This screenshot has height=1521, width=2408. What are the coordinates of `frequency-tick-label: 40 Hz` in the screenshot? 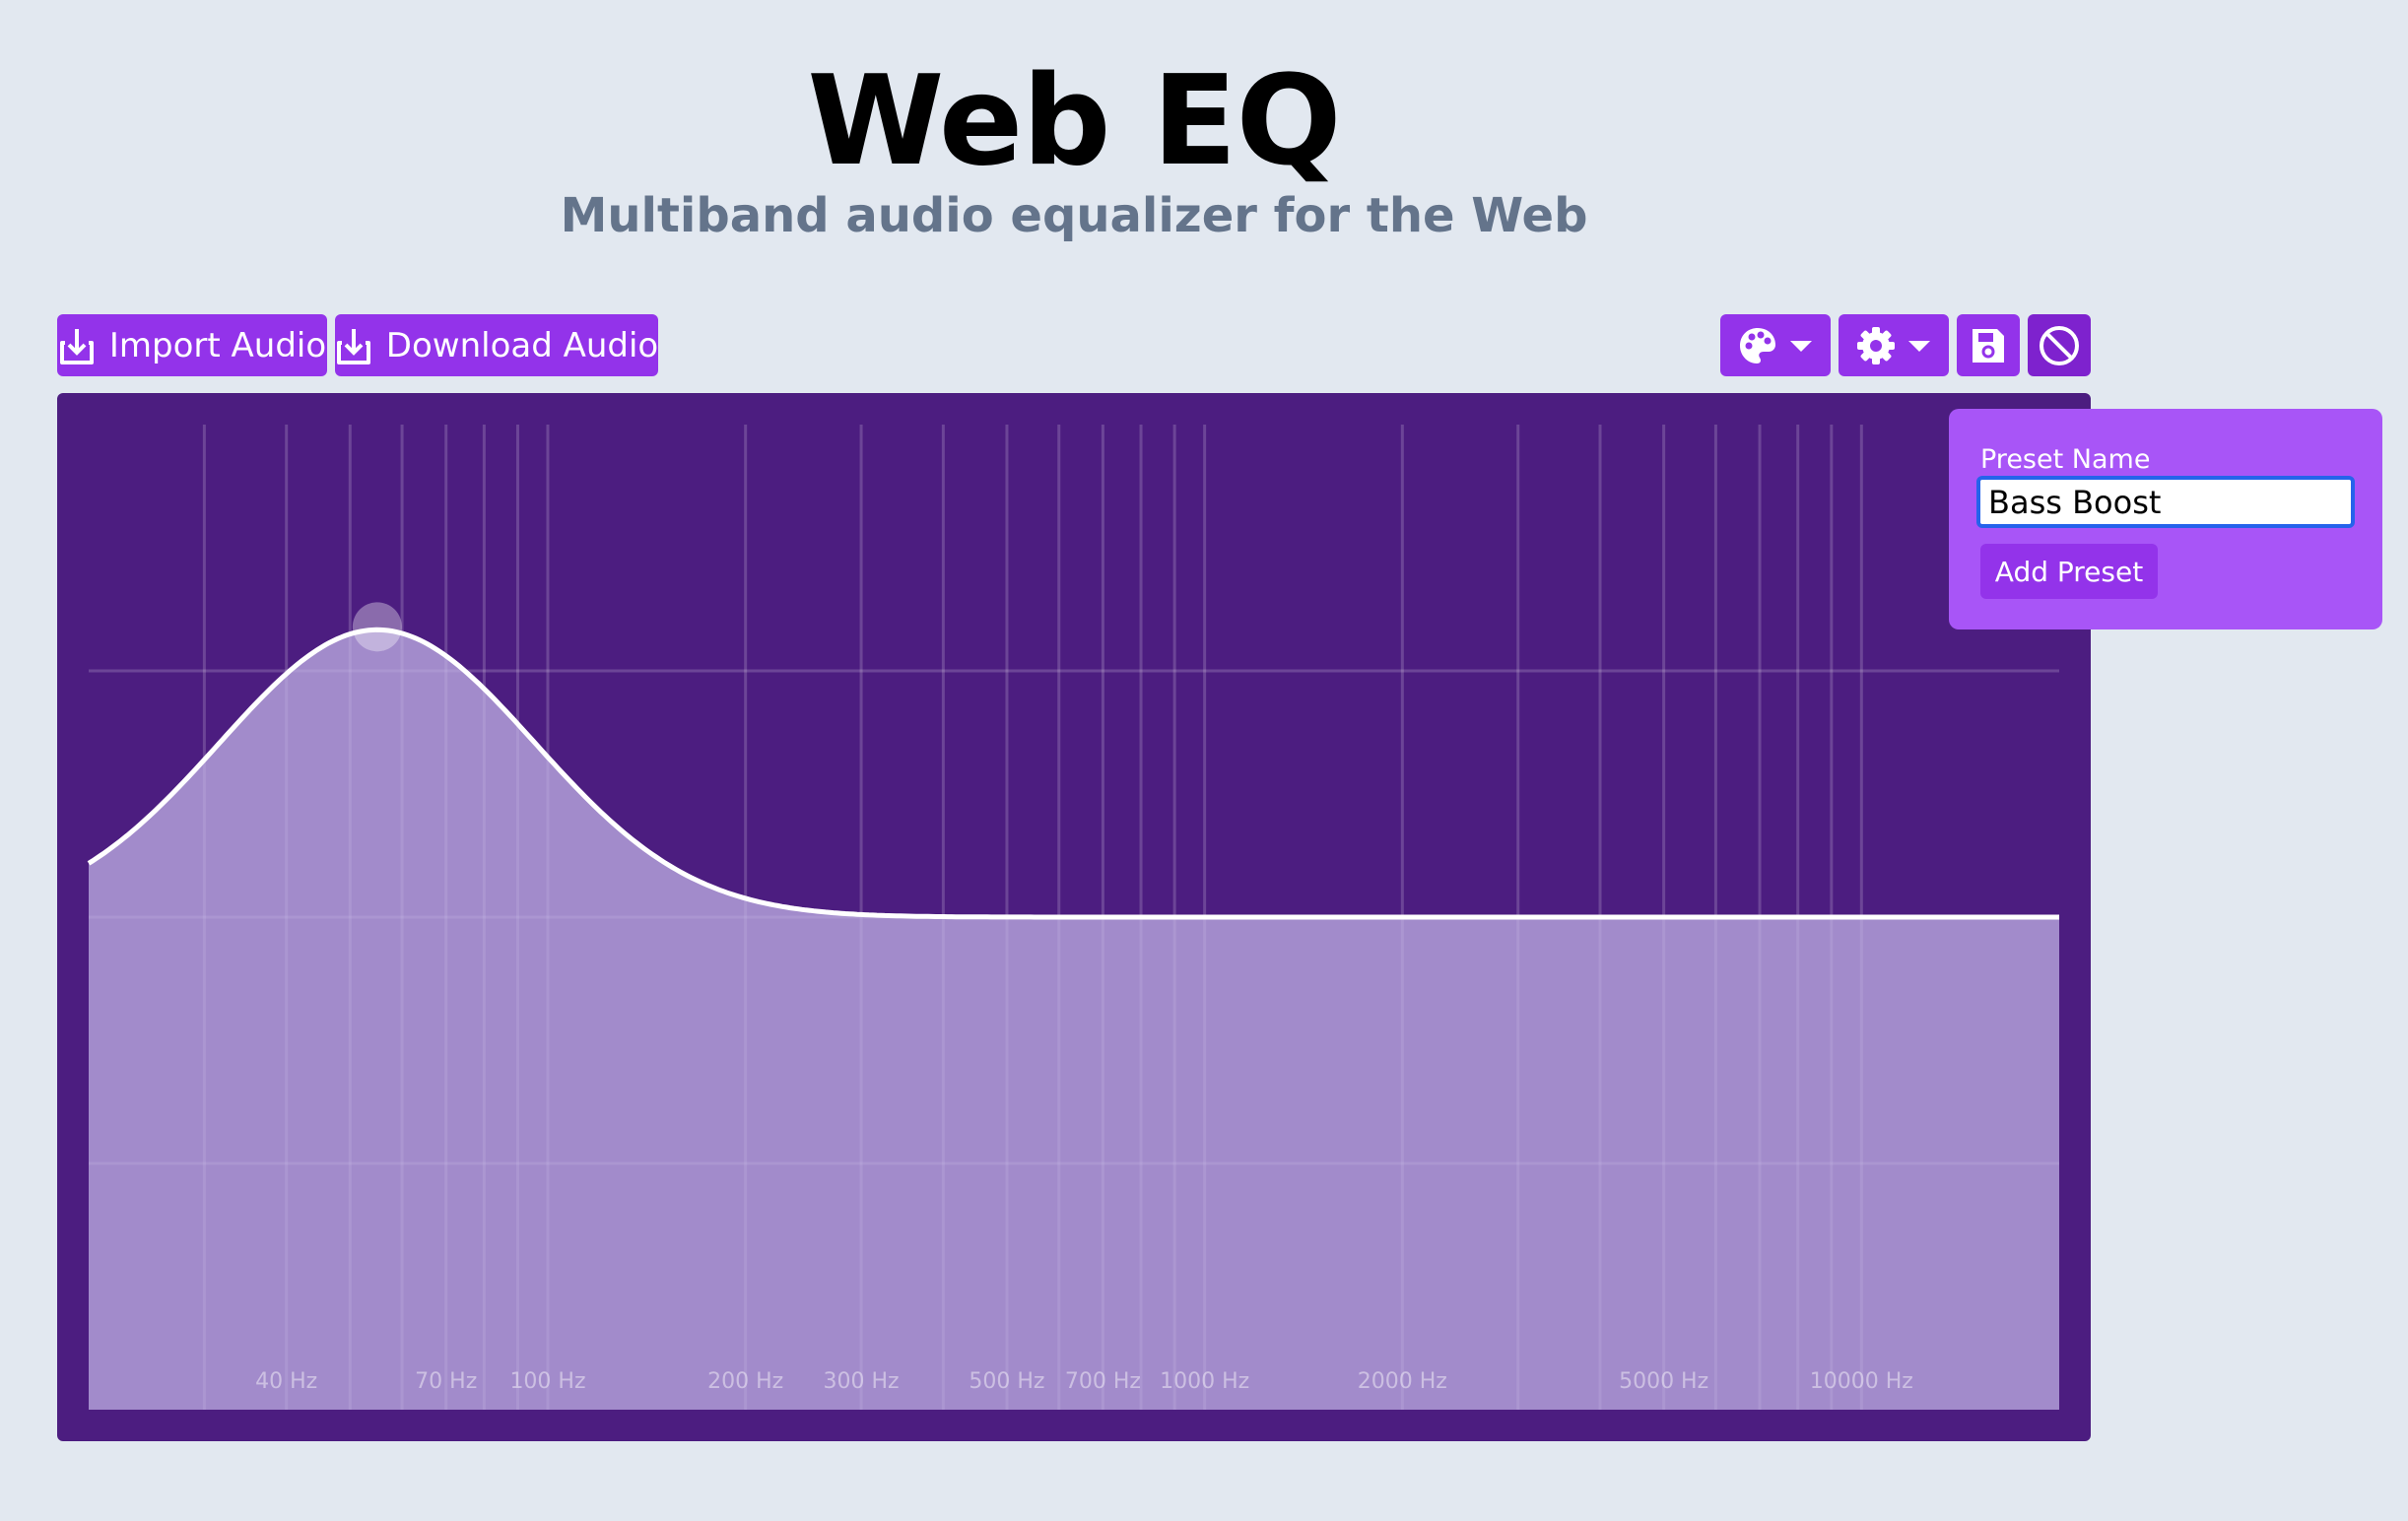 It's located at (286, 1381).